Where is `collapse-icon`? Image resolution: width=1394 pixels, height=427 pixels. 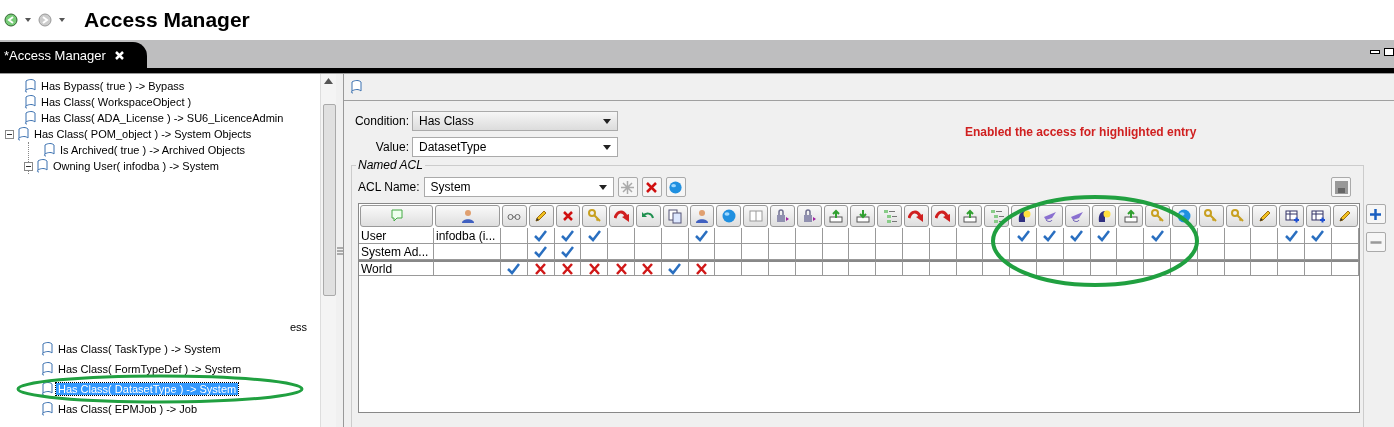 collapse-icon is located at coordinates (28, 166).